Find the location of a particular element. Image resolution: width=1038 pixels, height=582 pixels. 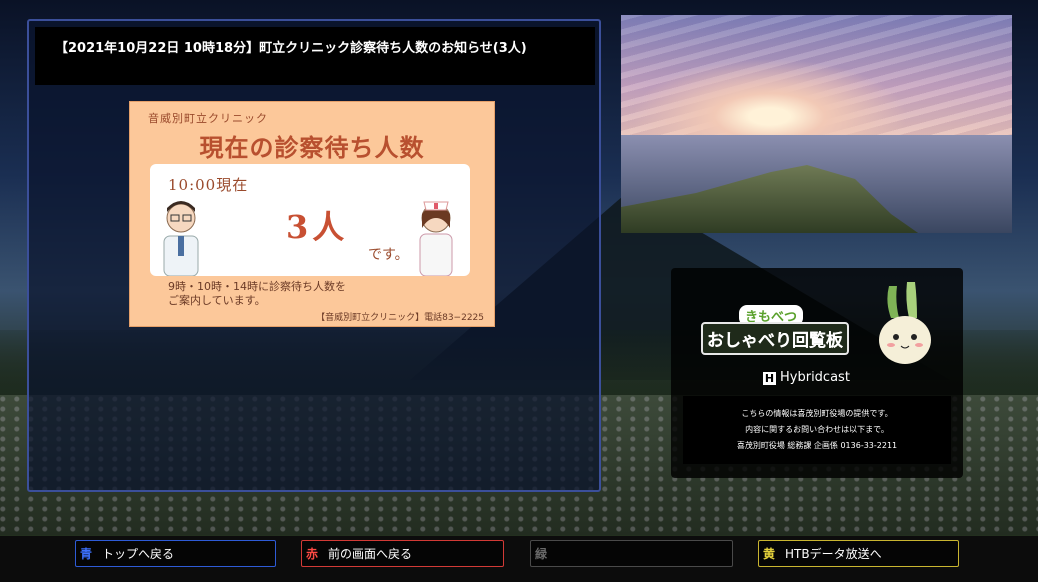

photo-sky is located at coordinates (816, 80).